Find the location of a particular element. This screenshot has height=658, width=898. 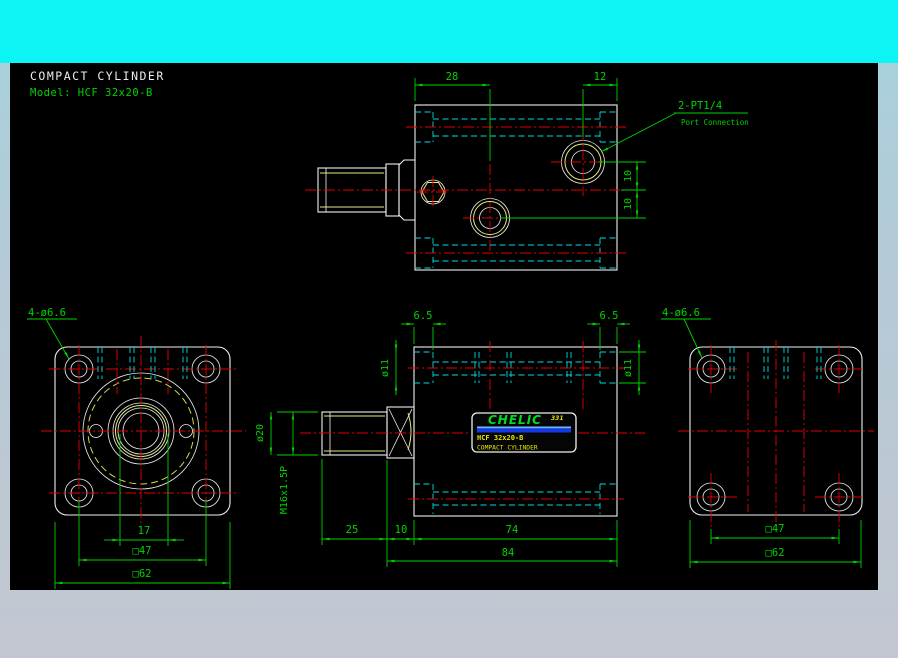

side-hidden-upper is located at coordinates (516, 376).